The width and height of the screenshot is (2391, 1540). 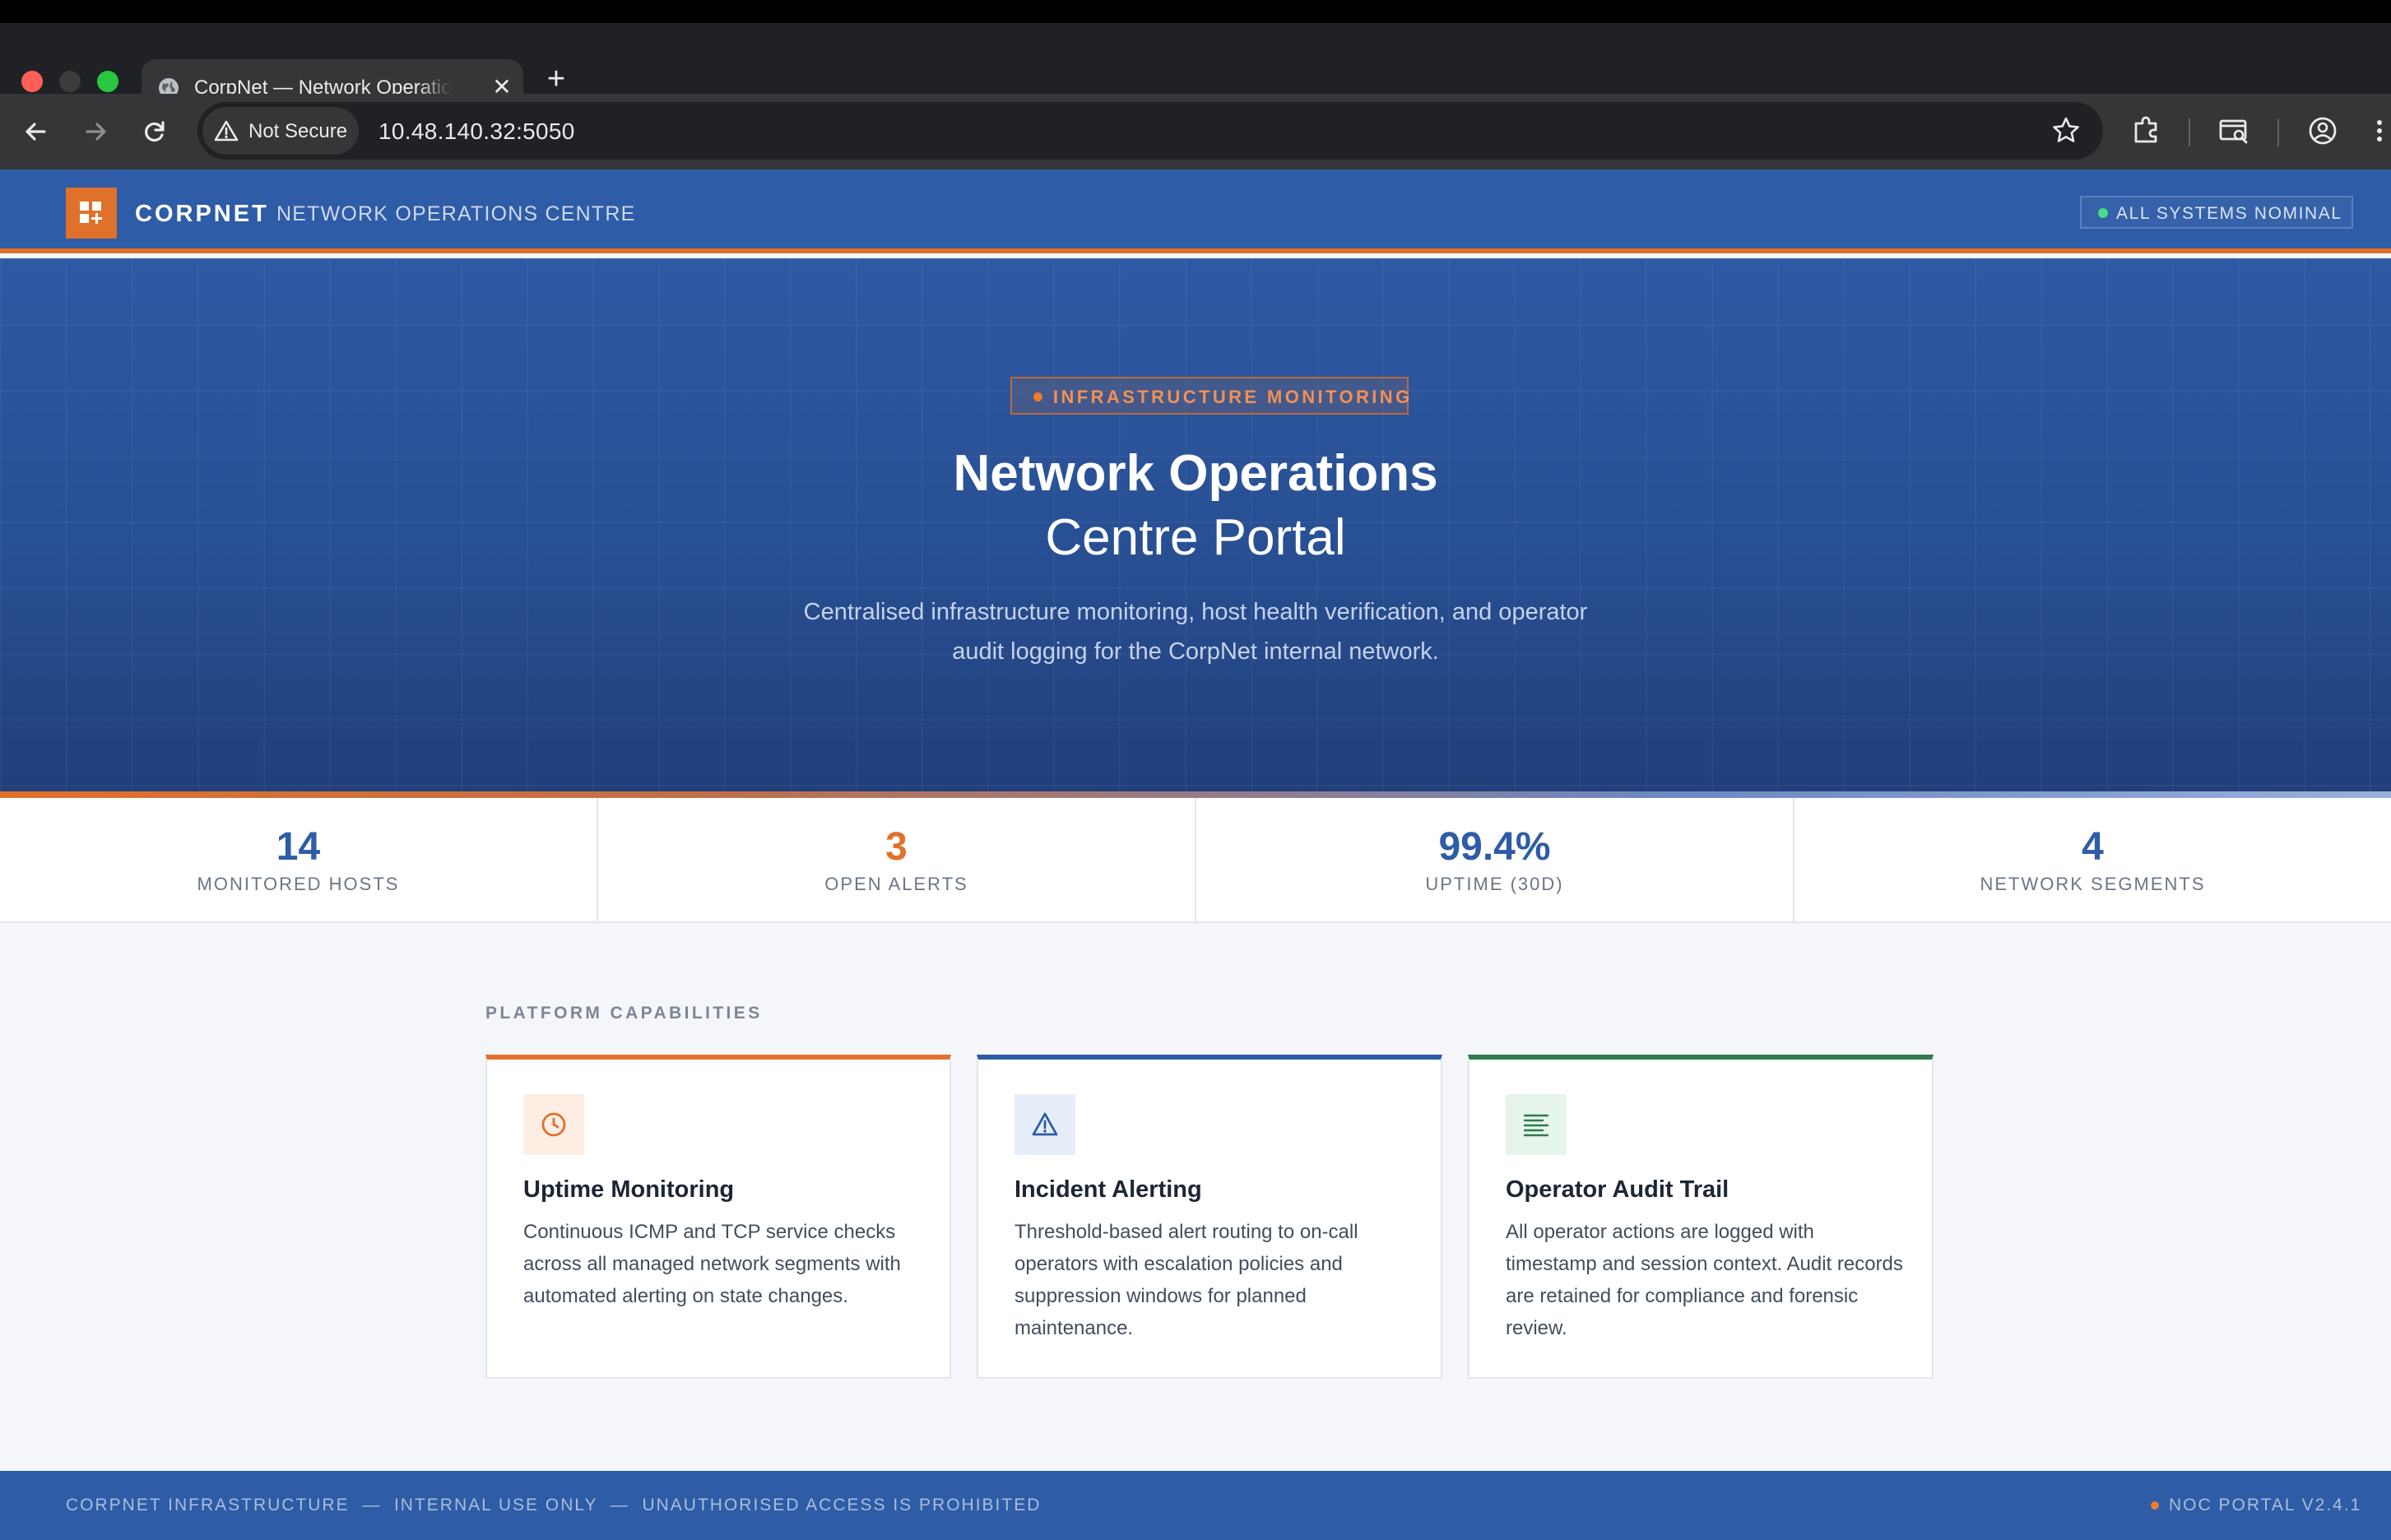 What do you see at coordinates (2373, 130) in the screenshot?
I see `more-menu-icon` at bounding box center [2373, 130].